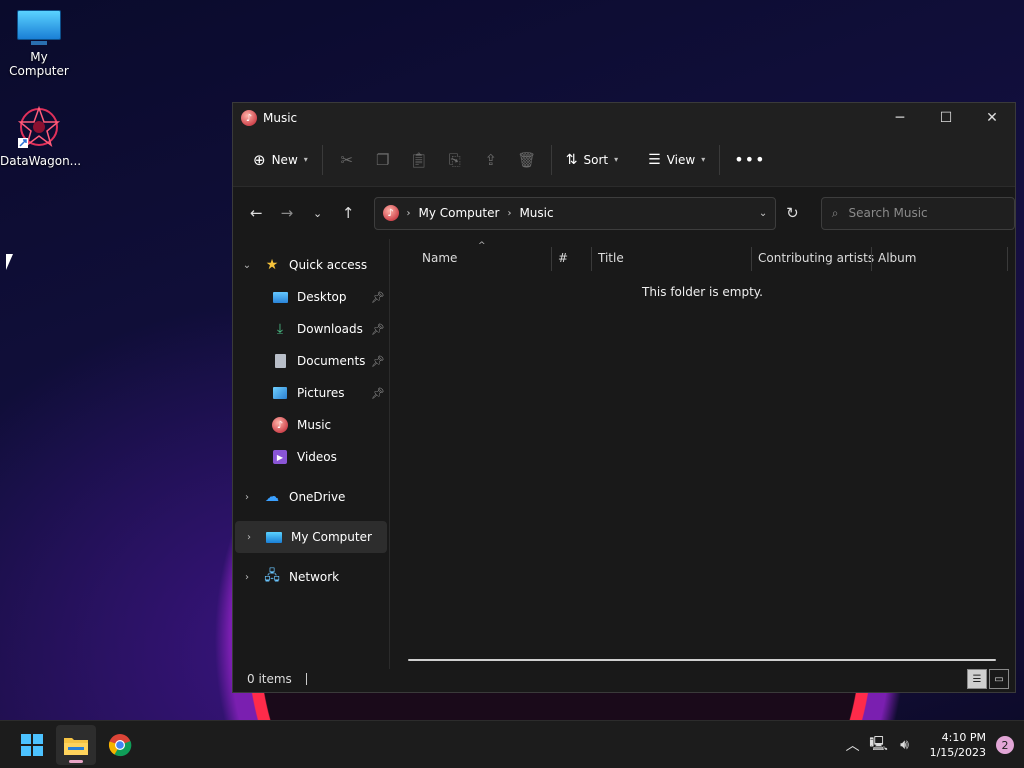 The width and height of the screenshot is (1024, 768). I want to click on breadcrumb-my-computer: My Computer, so click(459, 213).